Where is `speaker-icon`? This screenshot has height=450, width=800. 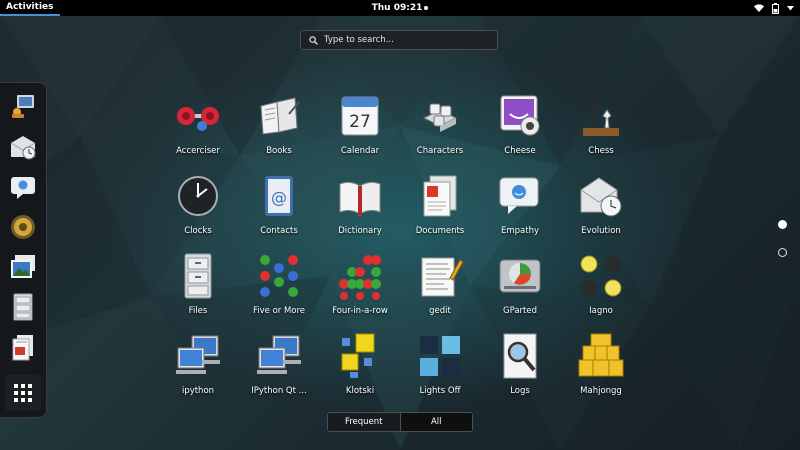 speaker-icon is located at coordinates (23, 227).